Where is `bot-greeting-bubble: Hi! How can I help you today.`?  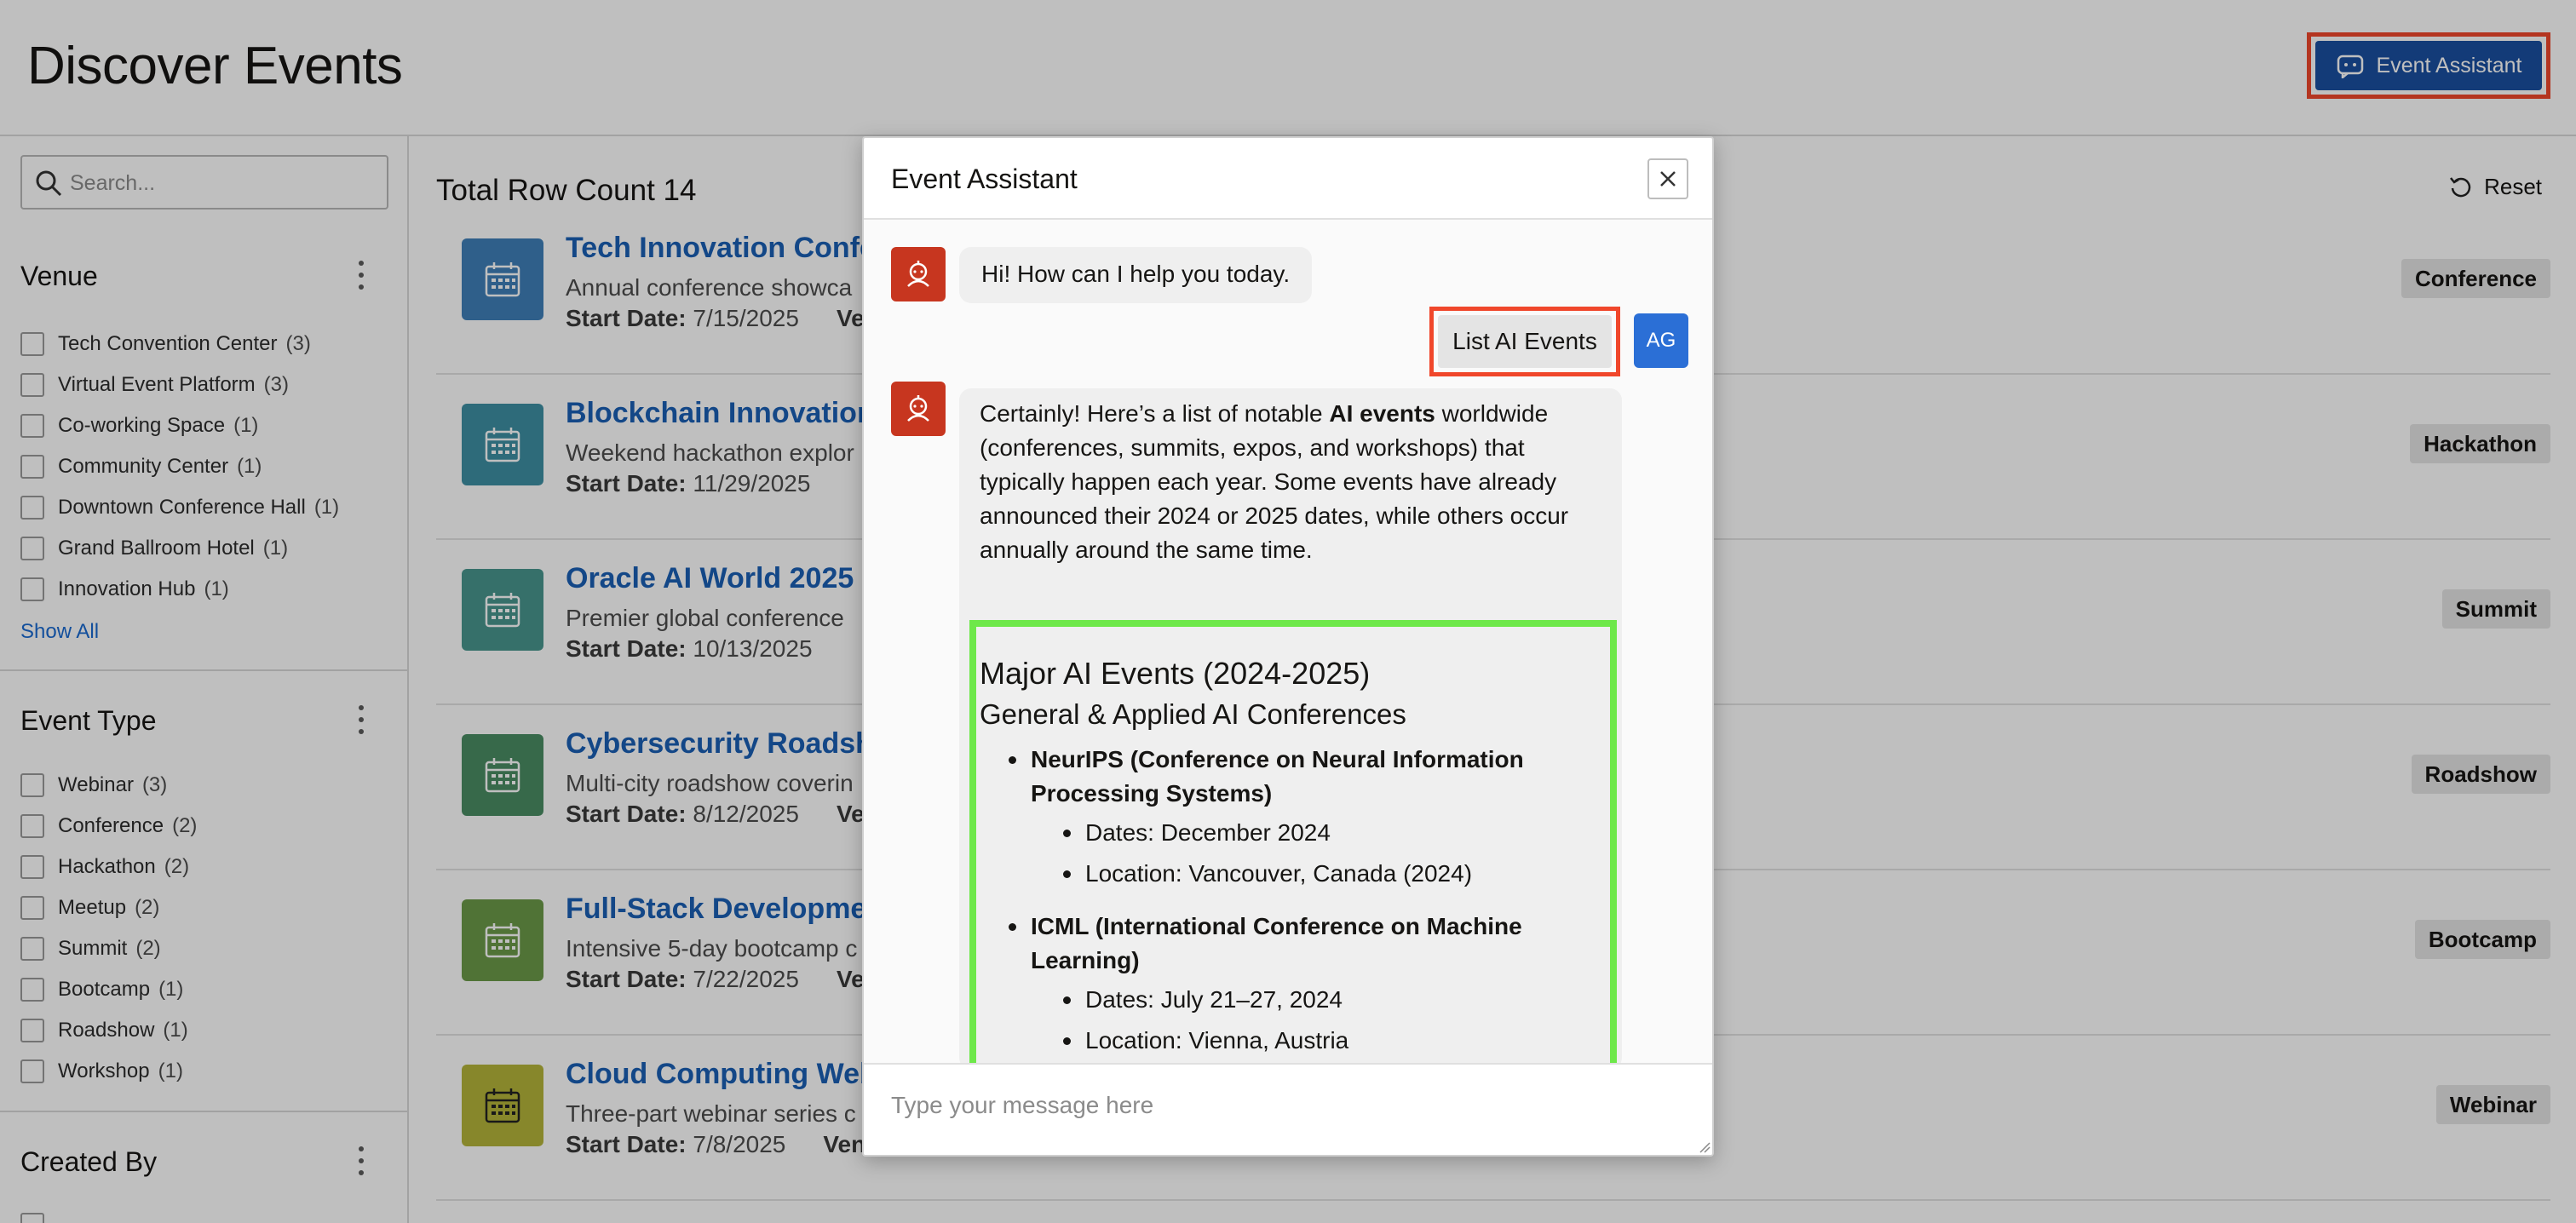
bot-greeting-bubble: Hi! How can I help you today. is located at coordinates (1136, 275).